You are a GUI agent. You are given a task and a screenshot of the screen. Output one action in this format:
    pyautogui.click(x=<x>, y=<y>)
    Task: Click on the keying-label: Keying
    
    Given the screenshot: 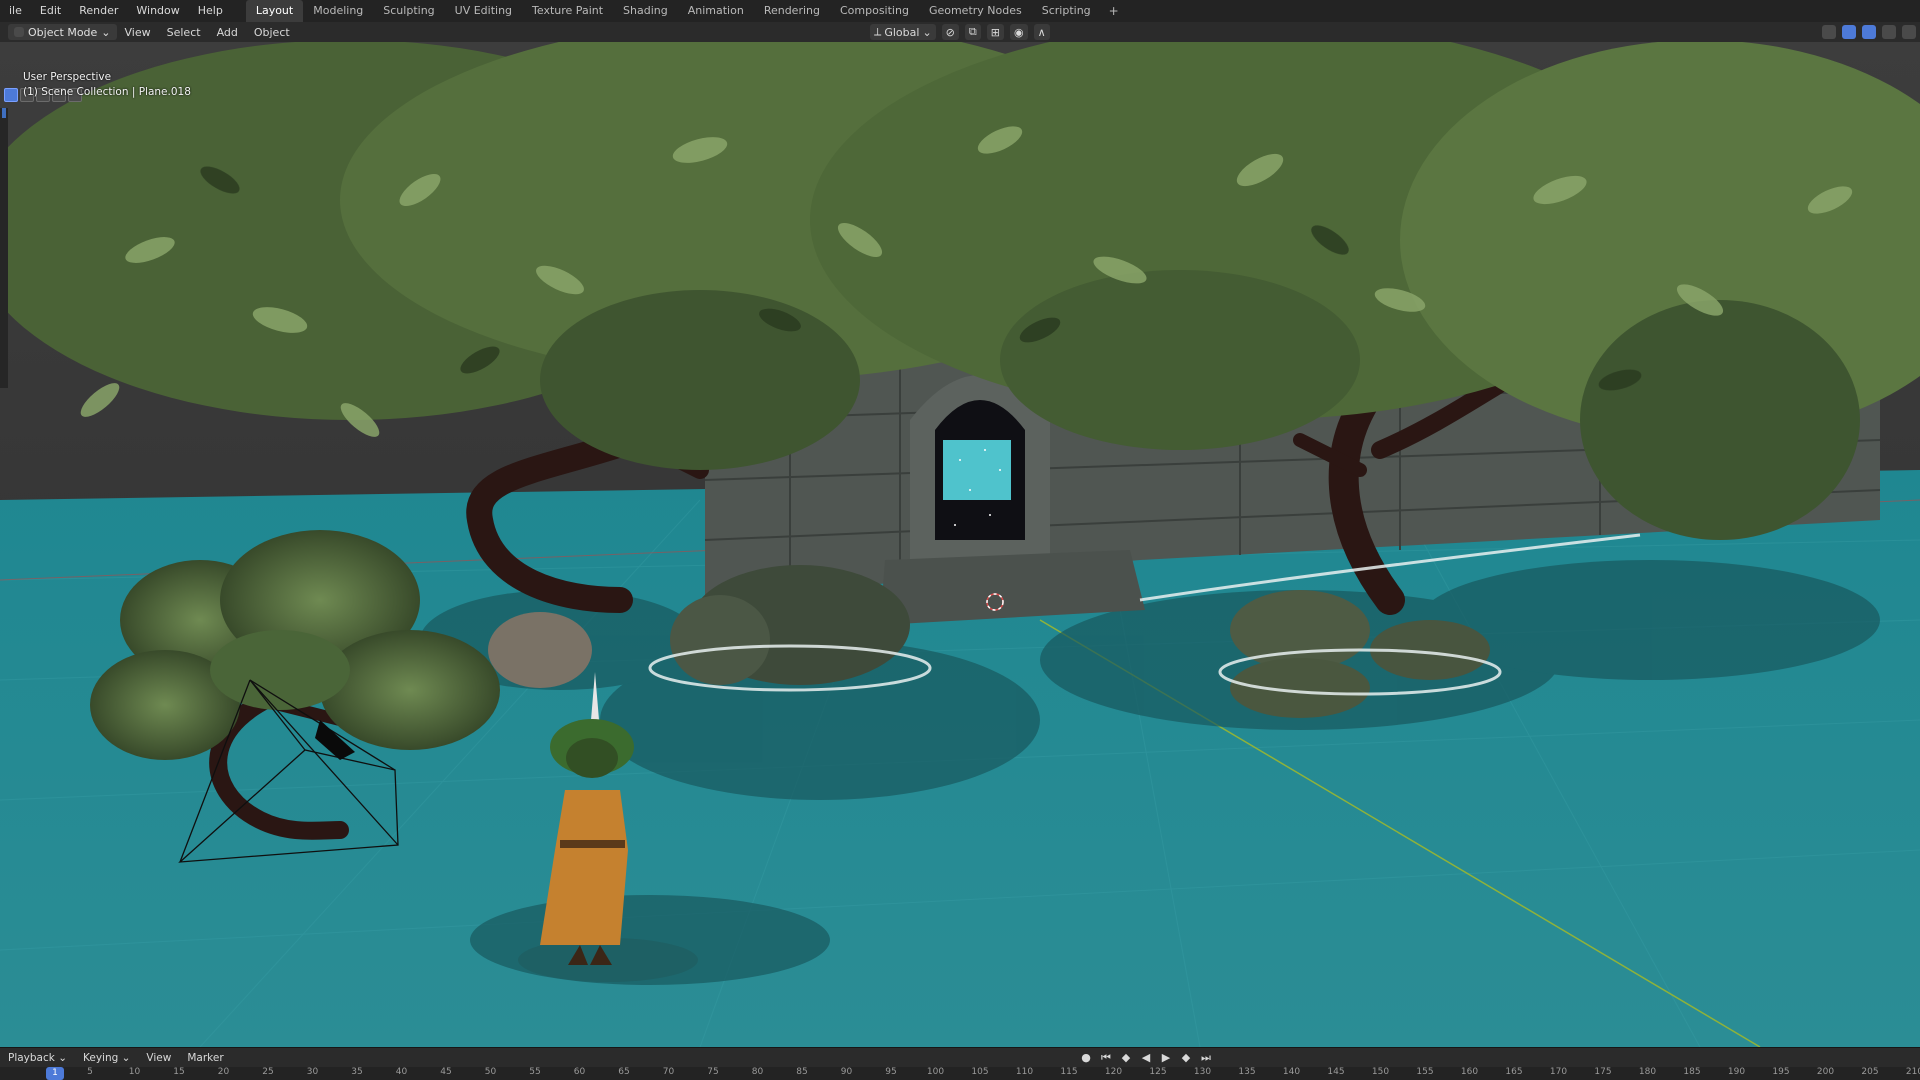 What is the action you would take?
    pyautogui.click(x=101, y=1058)
    